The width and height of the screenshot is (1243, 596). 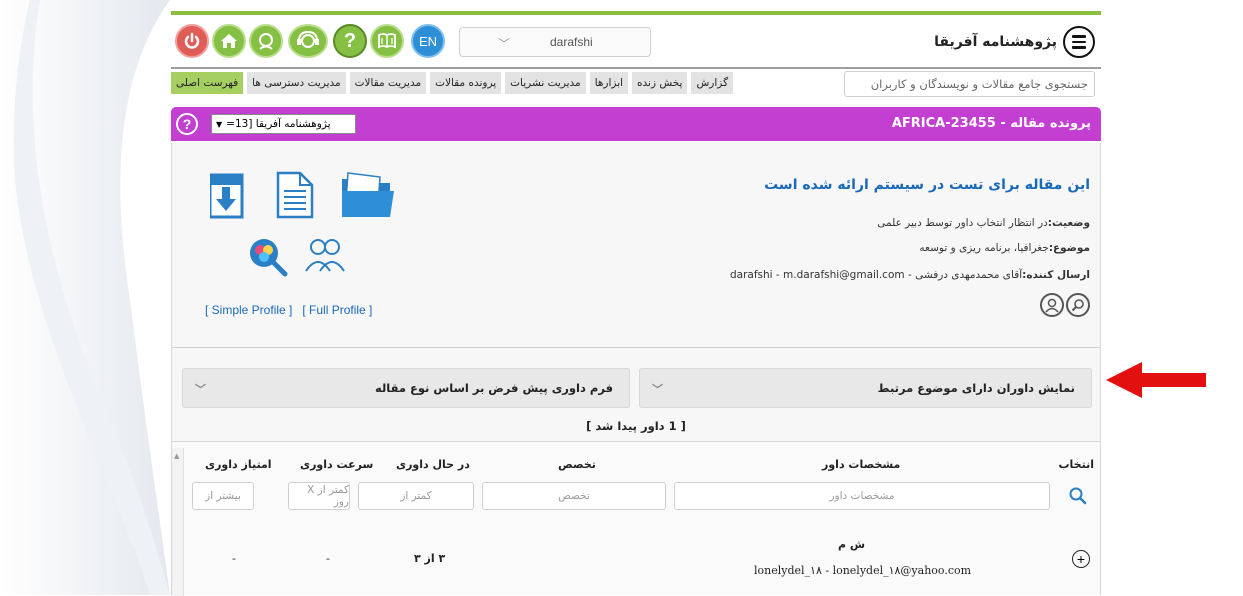 What do you see at coordinates (862, 496) in the screenshot?
I see `filter-reviewer-info-input: مشخصات داور` at bounding box center [862, 496].